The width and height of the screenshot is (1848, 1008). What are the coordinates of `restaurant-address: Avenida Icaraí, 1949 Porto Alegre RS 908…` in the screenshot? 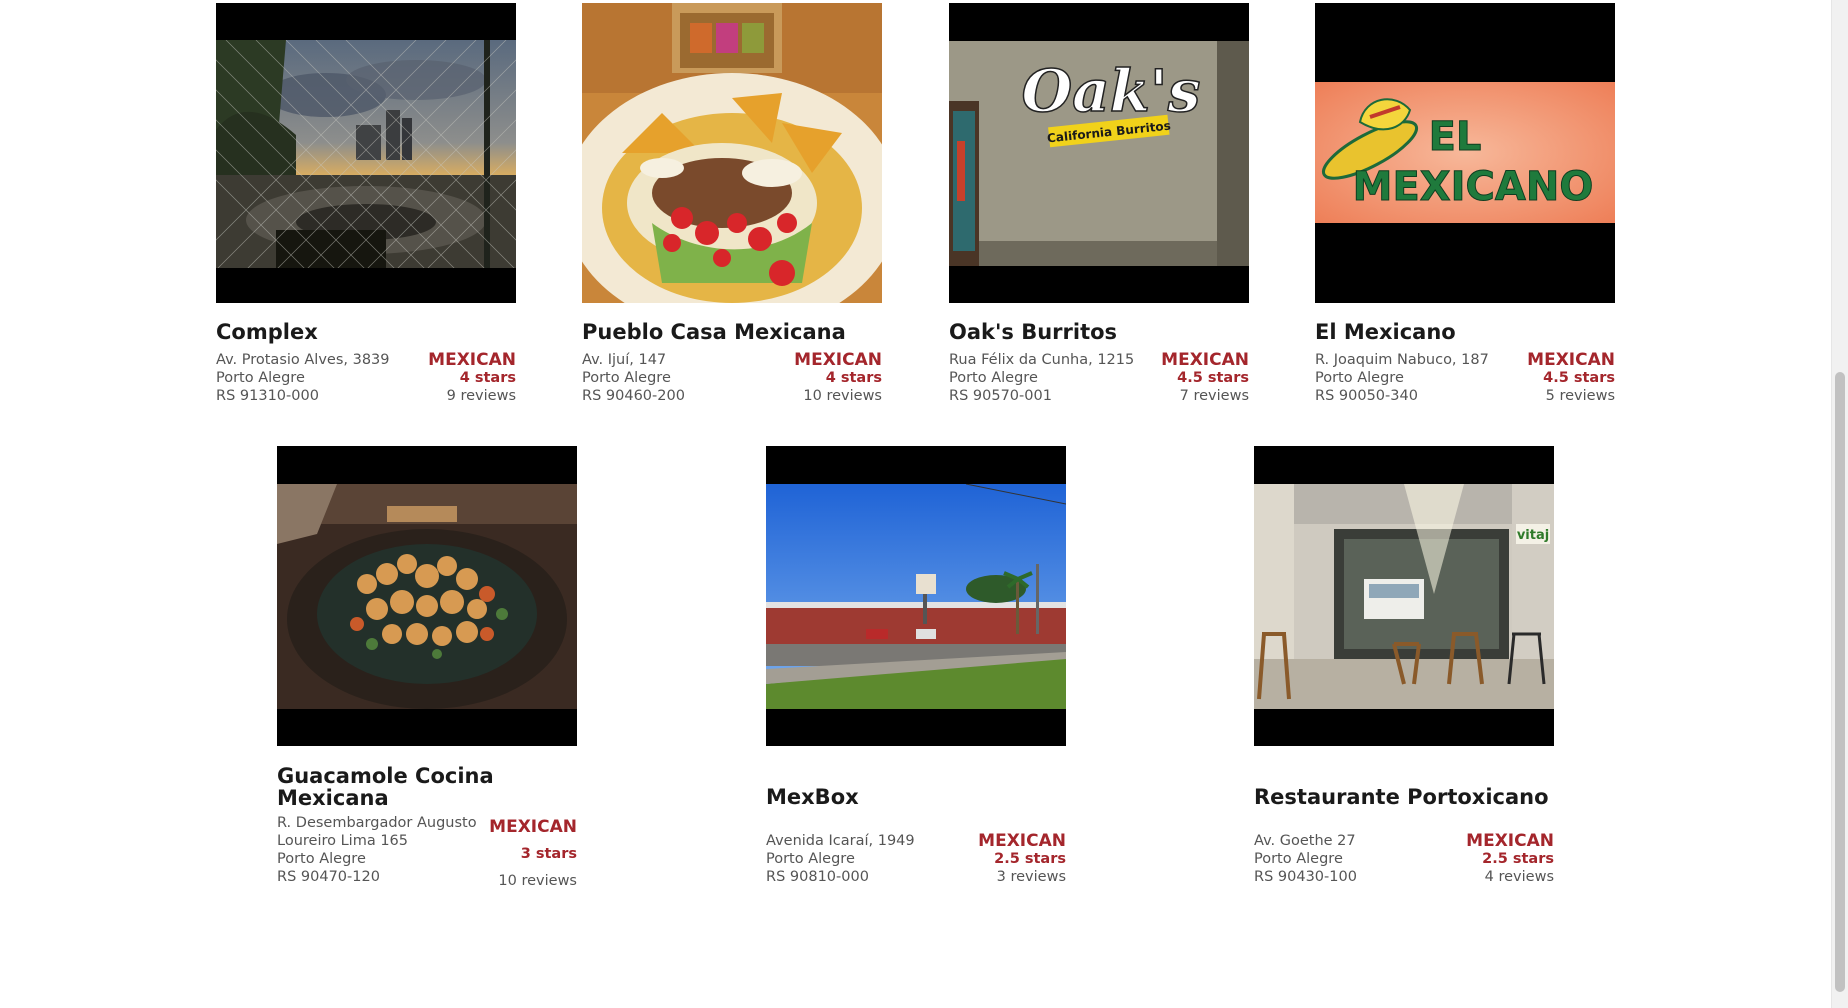 It's located at (866, 859).